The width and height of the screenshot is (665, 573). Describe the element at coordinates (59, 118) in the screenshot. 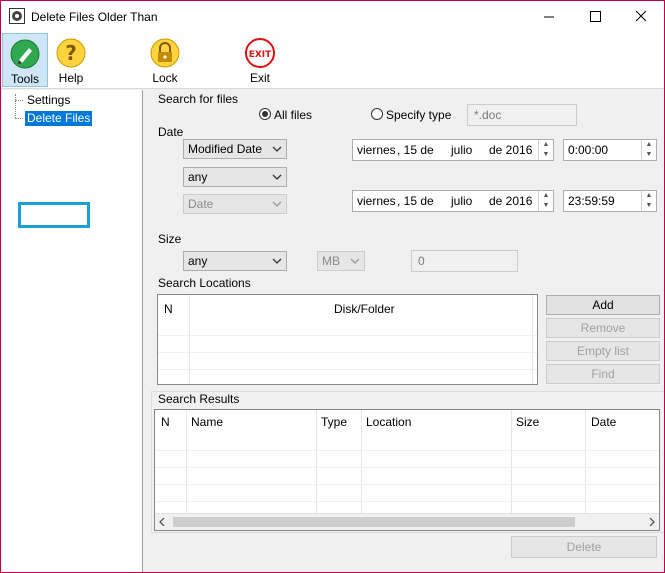

I see `tree-item-delete-files: Delete Files` at that location.